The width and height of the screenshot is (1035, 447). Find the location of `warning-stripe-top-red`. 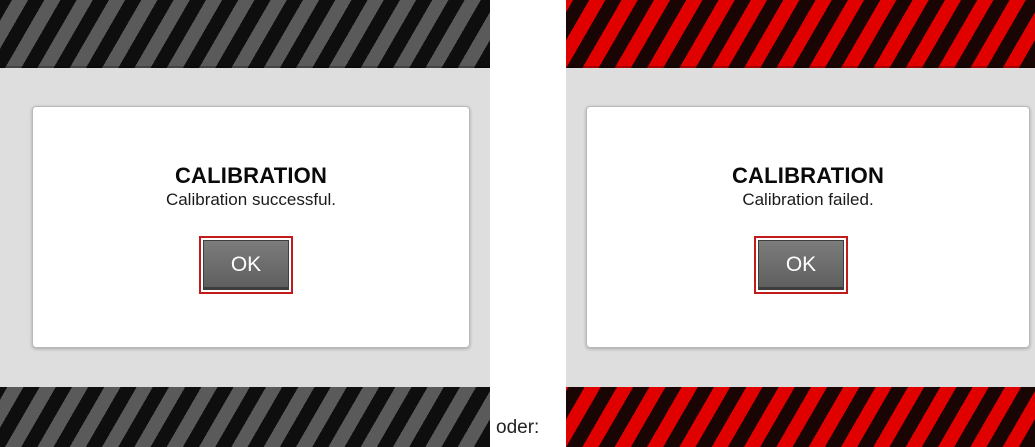

warning-stripe-top-red is located at coordinates (800, 34).